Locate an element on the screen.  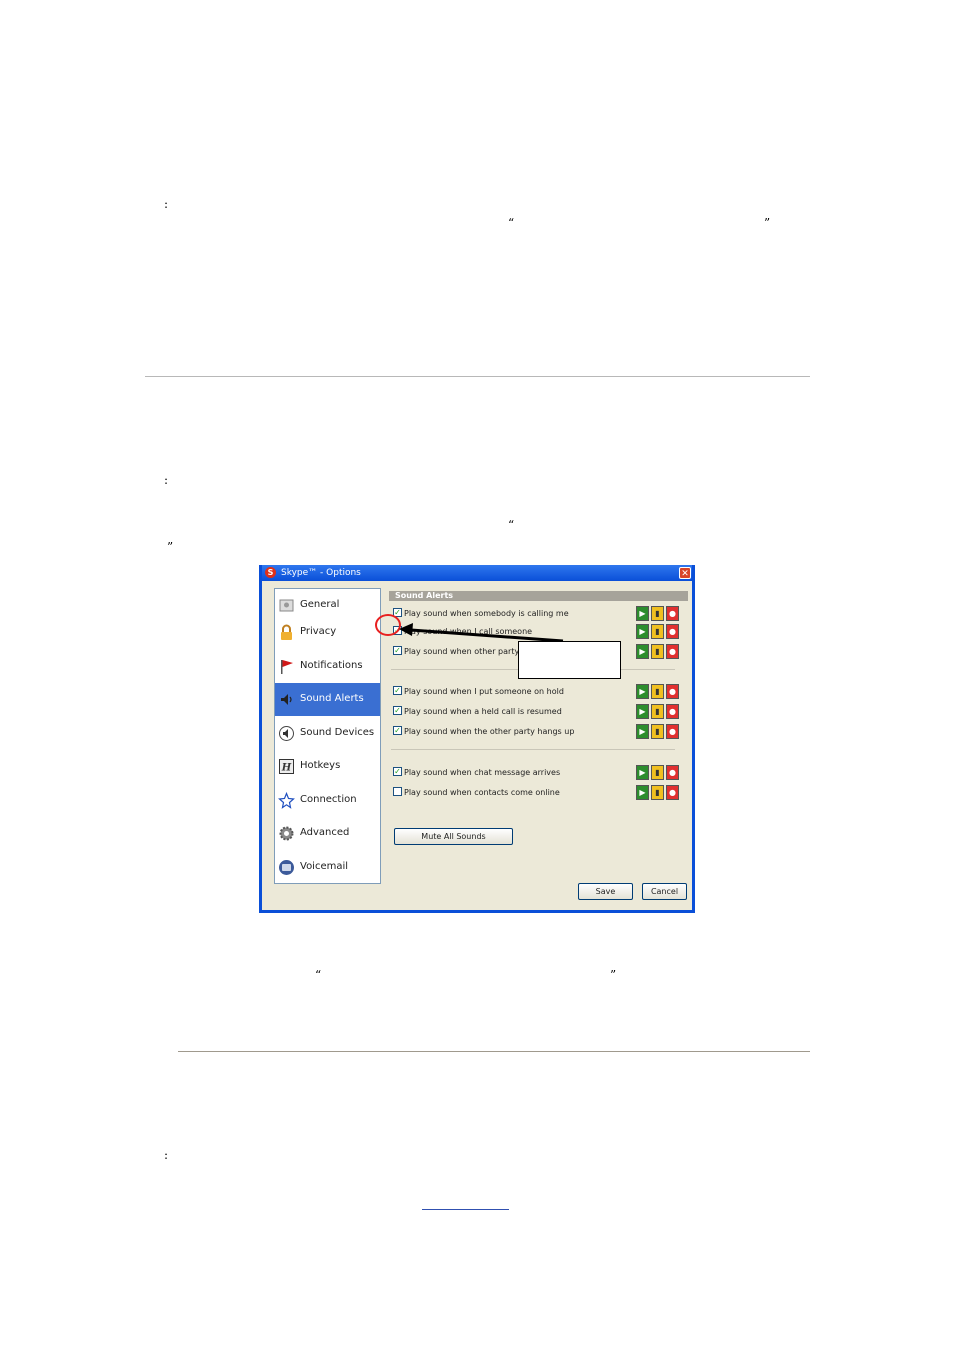
svg-text: H is located at coordinates (286, 768).